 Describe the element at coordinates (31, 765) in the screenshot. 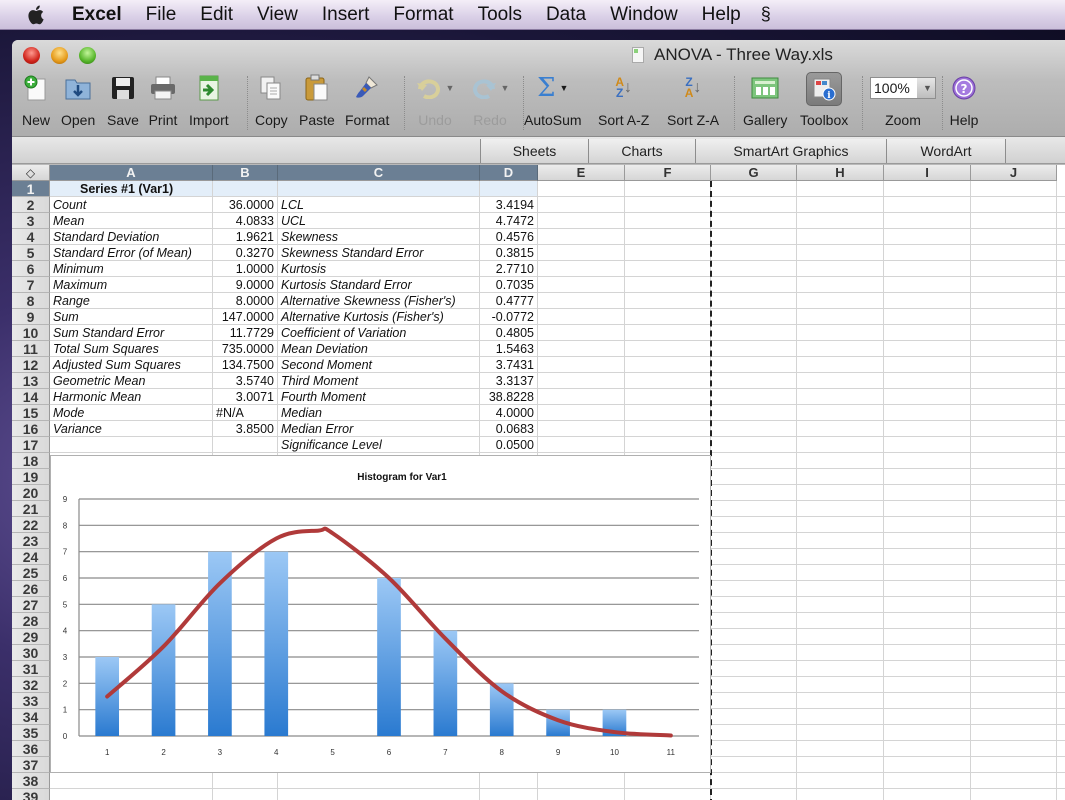

I see `row-header-37: 37` at that location.